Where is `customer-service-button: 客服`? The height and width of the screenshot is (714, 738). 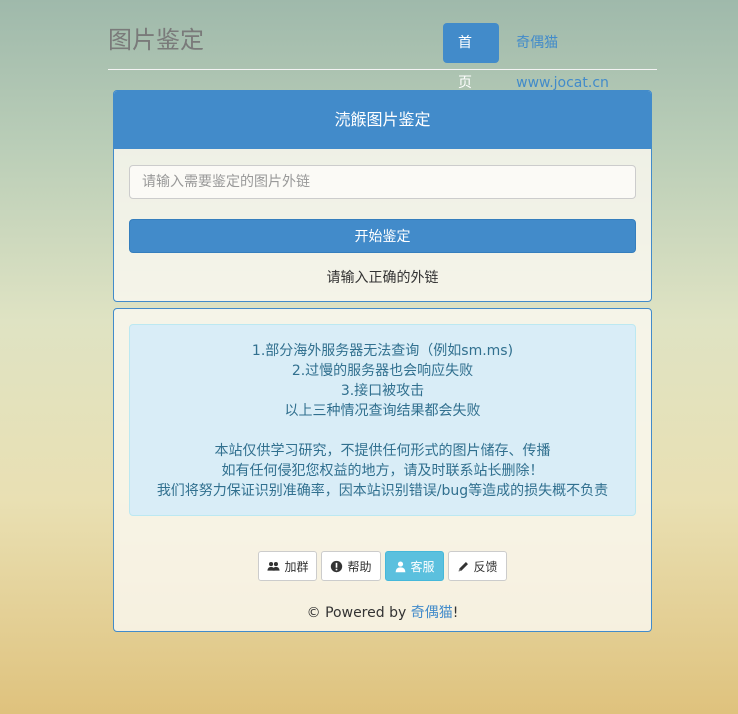 customer-service-button: 客服 is located at coordinates (414, 566).